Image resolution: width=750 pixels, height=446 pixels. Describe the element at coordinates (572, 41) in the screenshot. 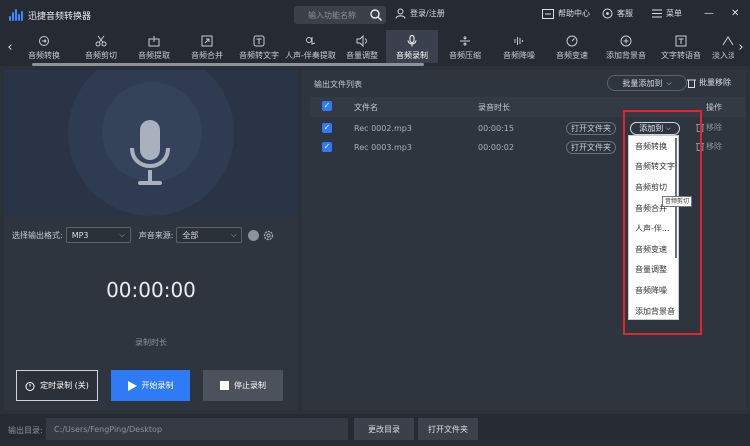

I see `speed-icon` at that location.